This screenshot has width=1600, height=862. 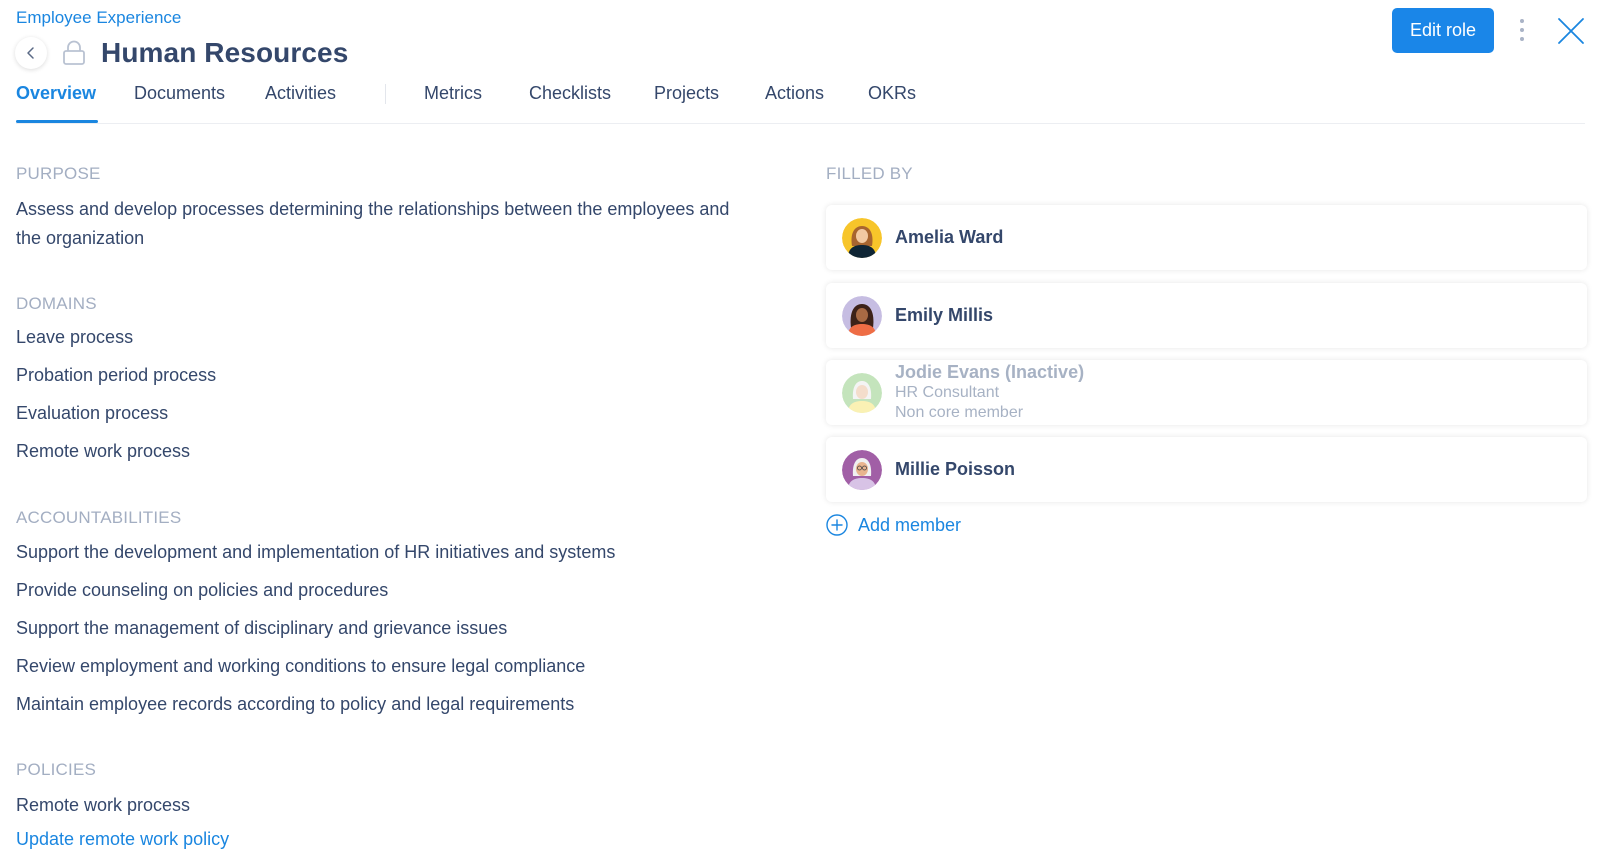 What do you see at coordinates (570, 93) in the screenshot?
I see `tab-checklists: Checklists` at bounding box center [570, 93].